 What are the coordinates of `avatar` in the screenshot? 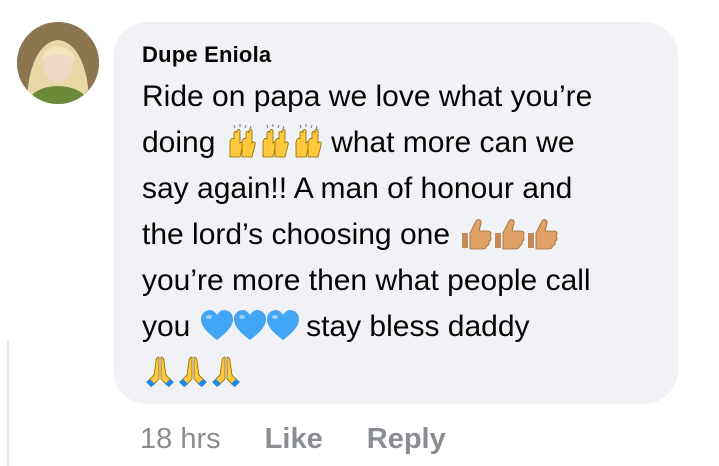 It's located at (58, 63).